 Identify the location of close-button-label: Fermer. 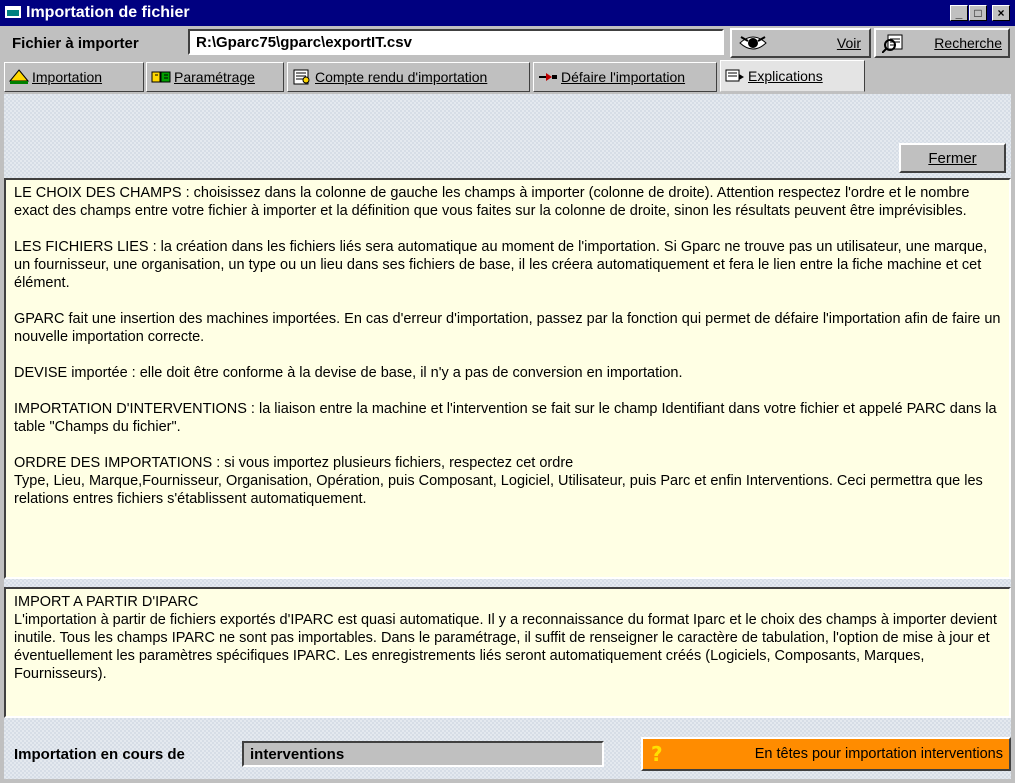
(952, 158).